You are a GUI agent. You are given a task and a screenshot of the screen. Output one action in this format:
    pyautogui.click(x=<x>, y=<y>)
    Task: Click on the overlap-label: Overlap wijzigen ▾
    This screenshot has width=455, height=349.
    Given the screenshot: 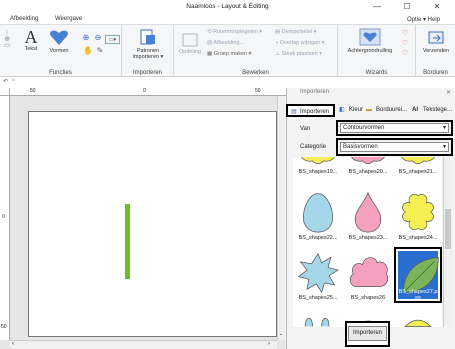 What is the action you would take?
    pyautogui.click(x=302, y=43)
    